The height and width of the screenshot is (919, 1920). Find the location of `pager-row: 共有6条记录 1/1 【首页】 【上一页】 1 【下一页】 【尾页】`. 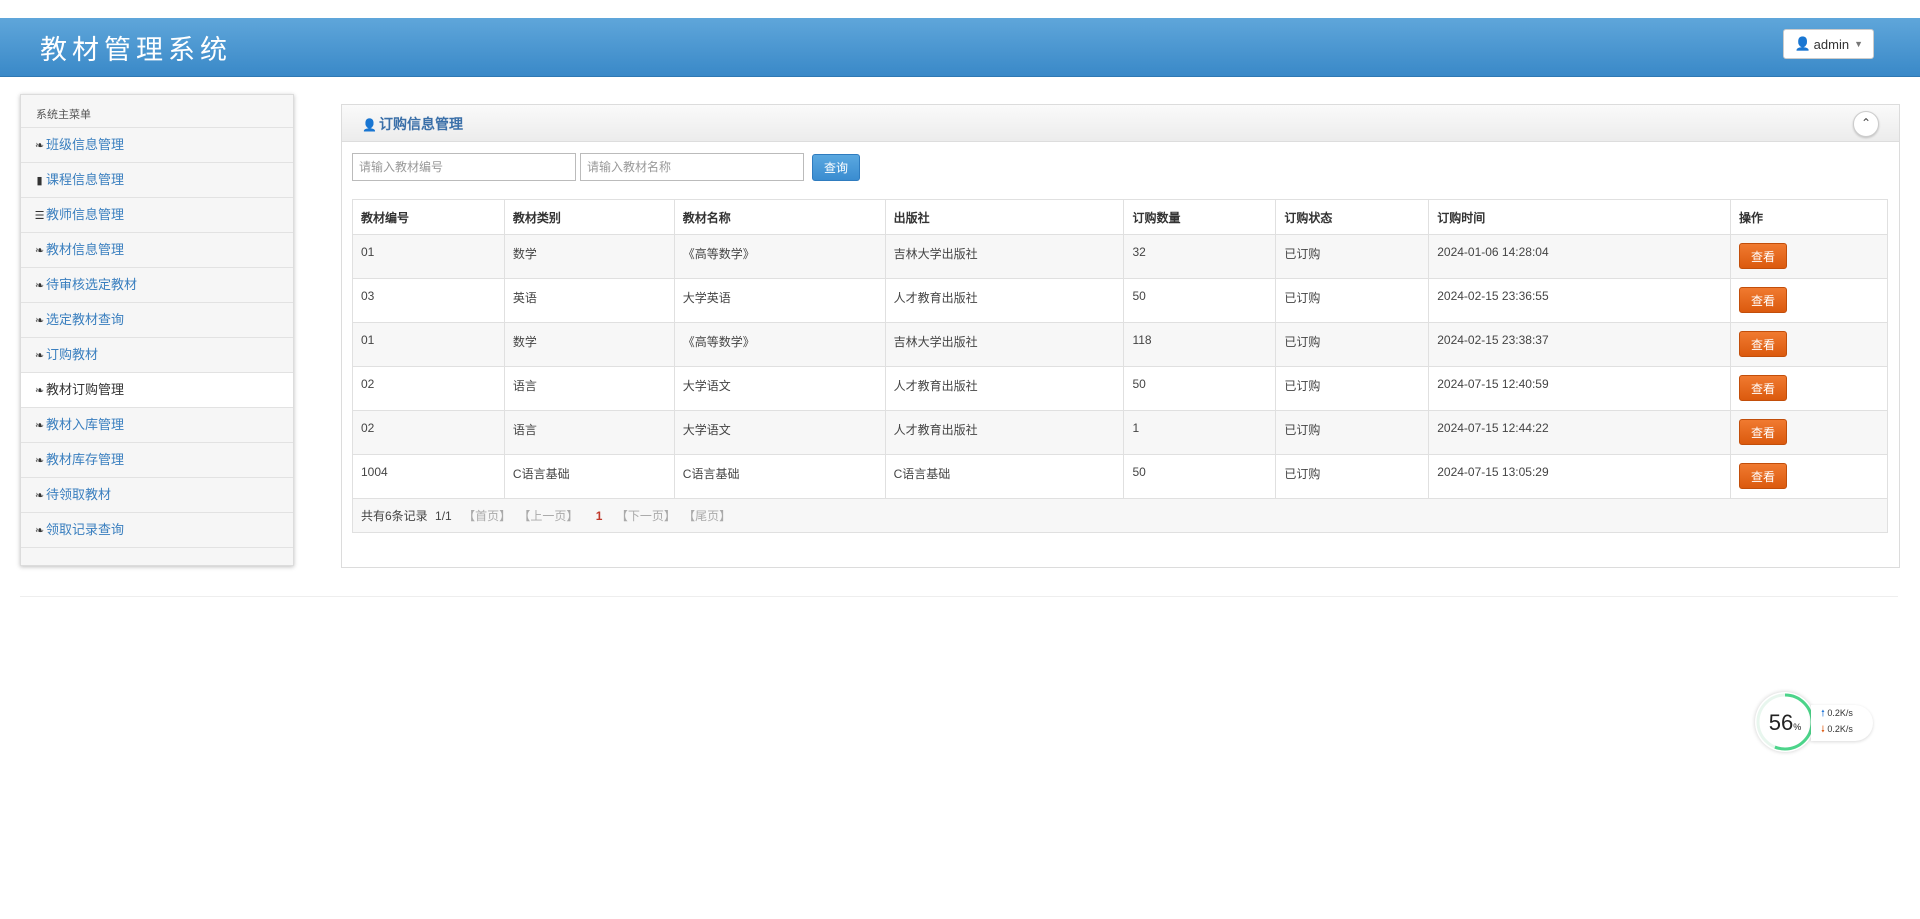

pager-row: 共有6条记录 1/1 【首页】 【上一页】 1 【下一页】 【尾页】 is located at coordinates (1120, 515).